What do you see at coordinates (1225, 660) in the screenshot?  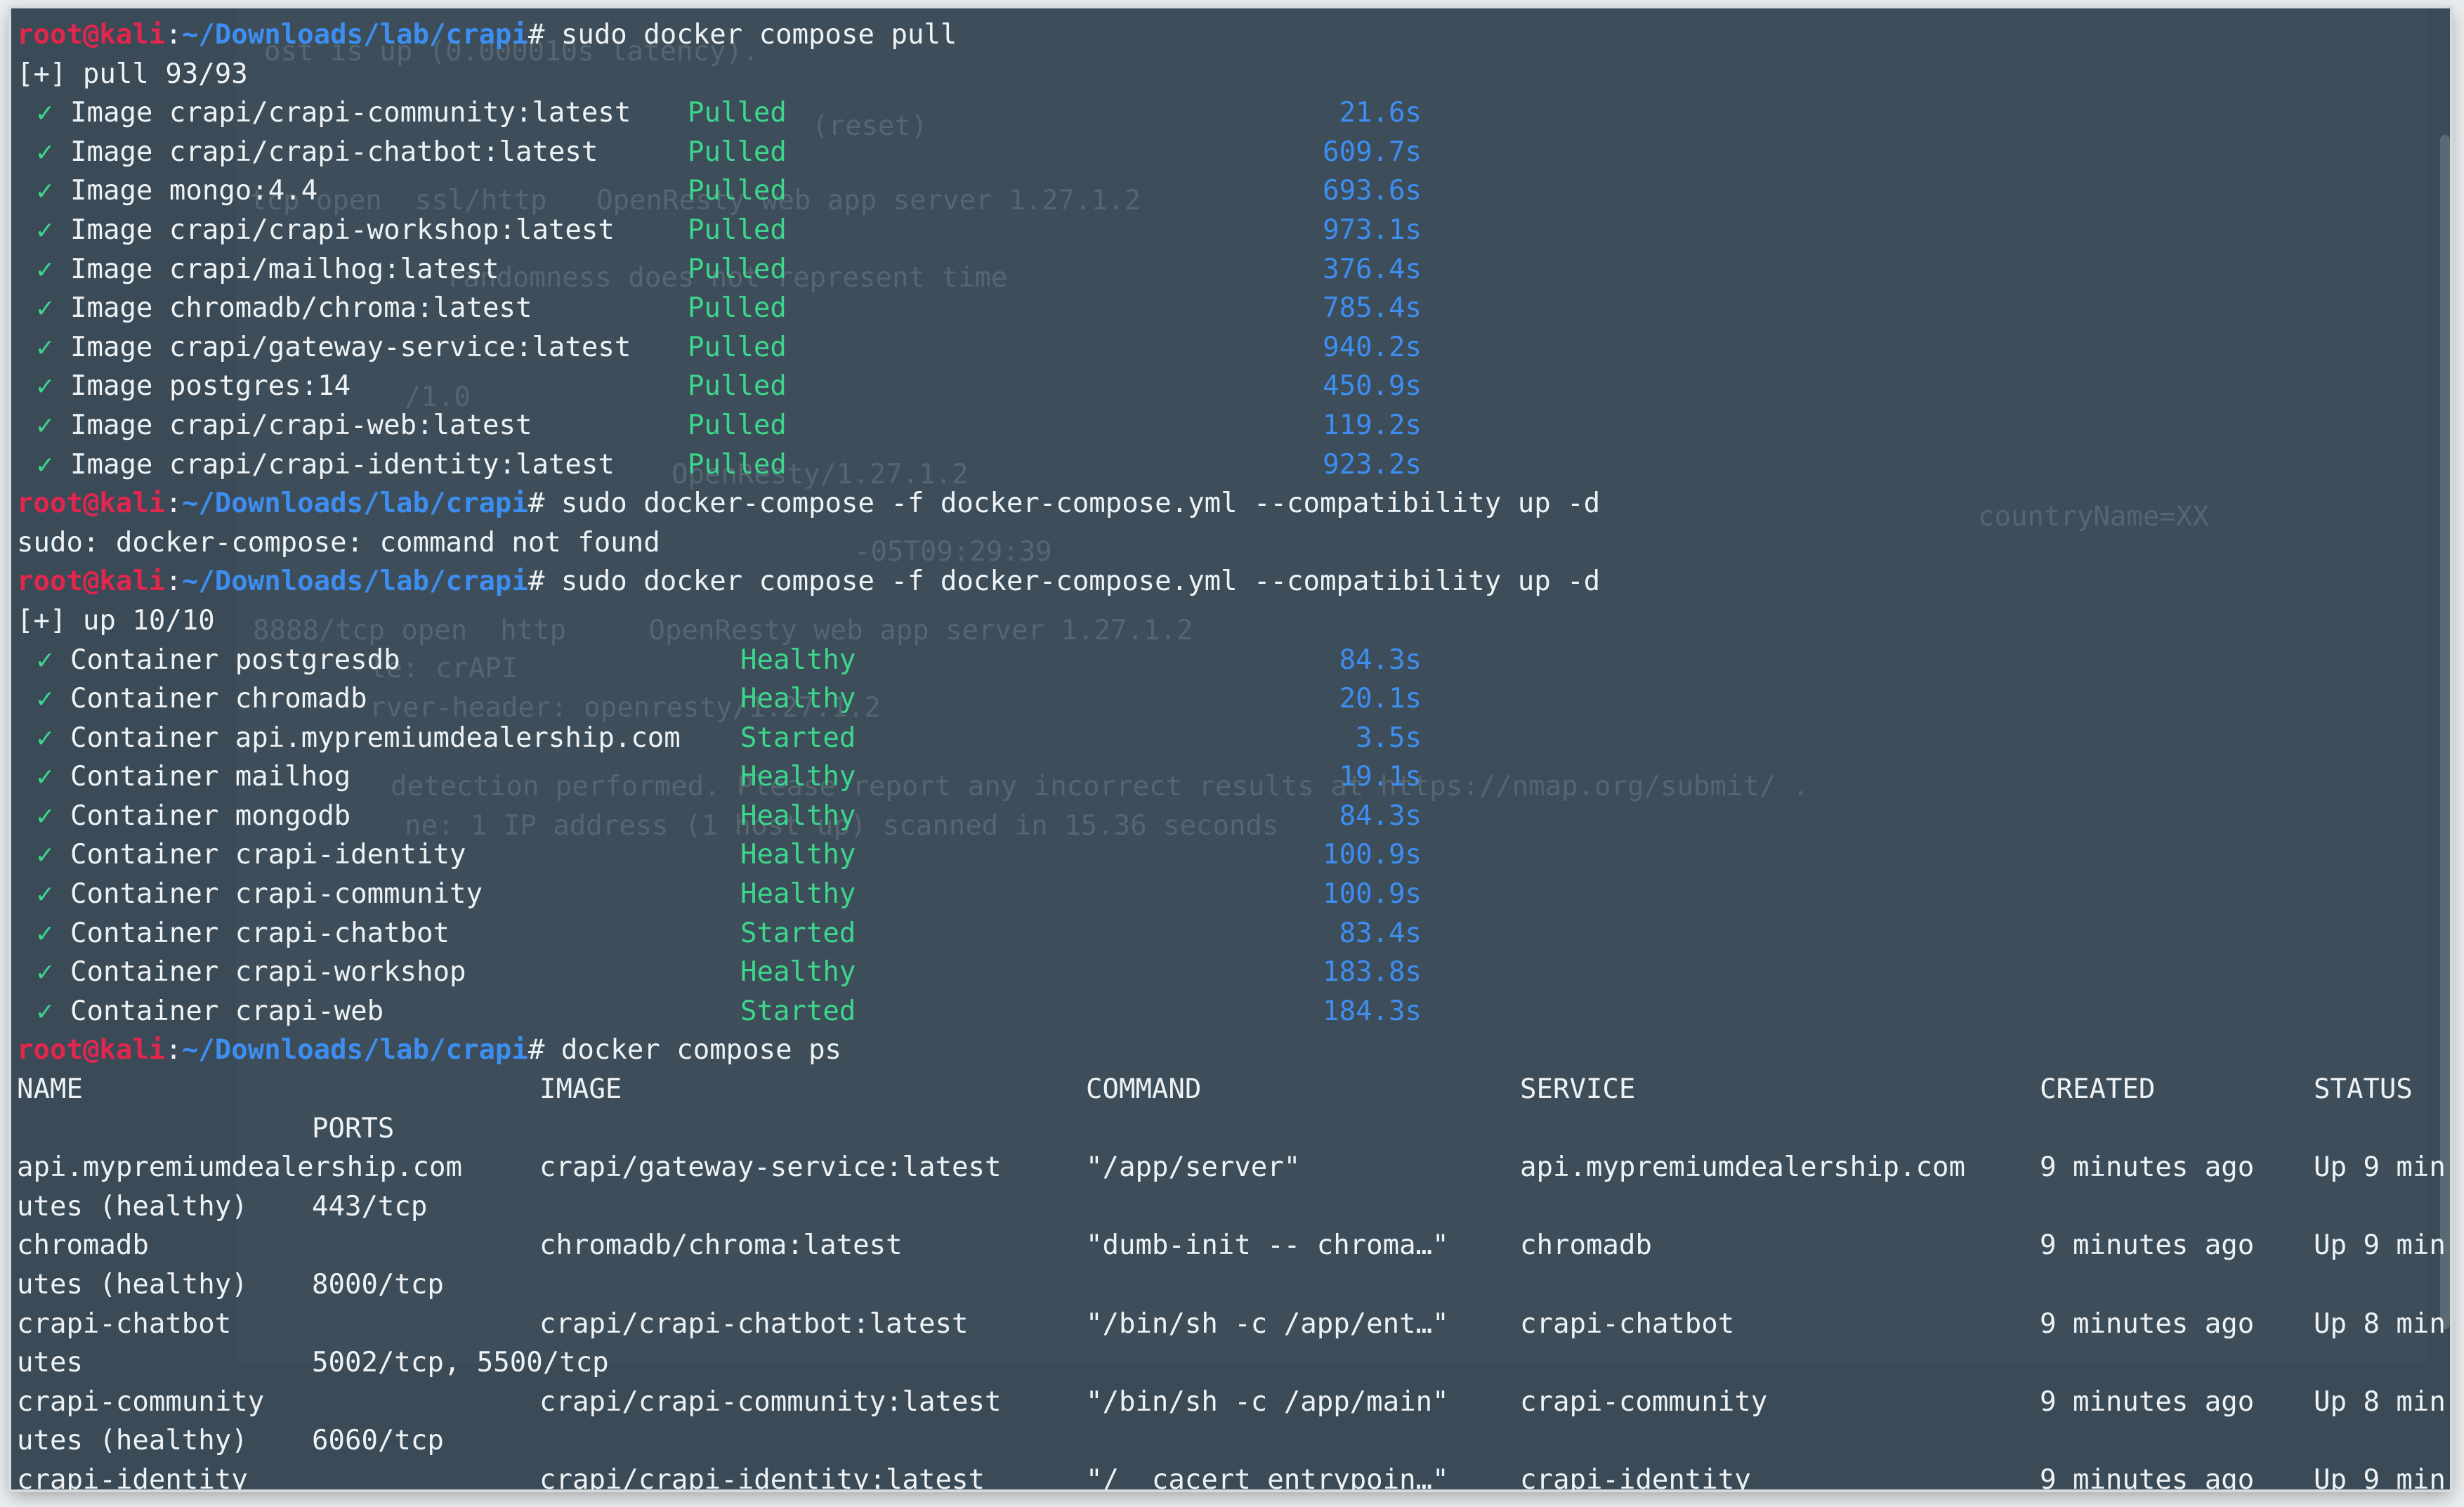 I see `container-row: ✓ Container postgresdb Healthy 84.3s` at bounding box center [1225, 660].